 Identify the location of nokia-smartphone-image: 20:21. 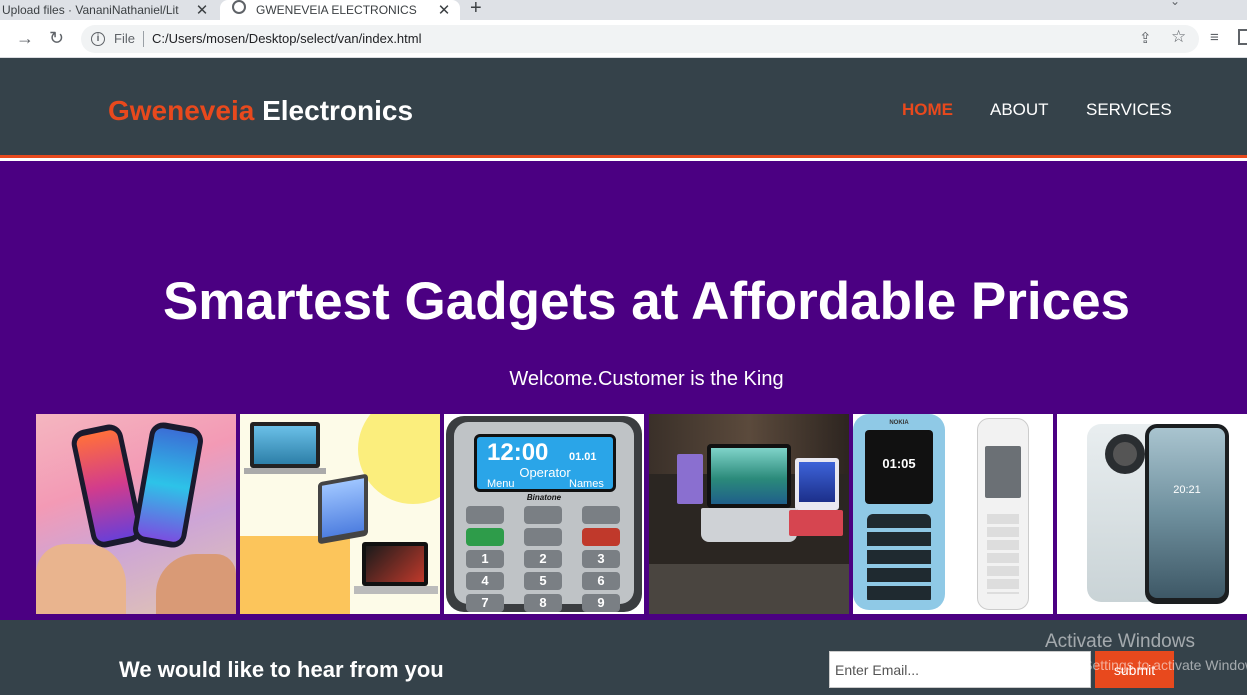
(1152, 514).